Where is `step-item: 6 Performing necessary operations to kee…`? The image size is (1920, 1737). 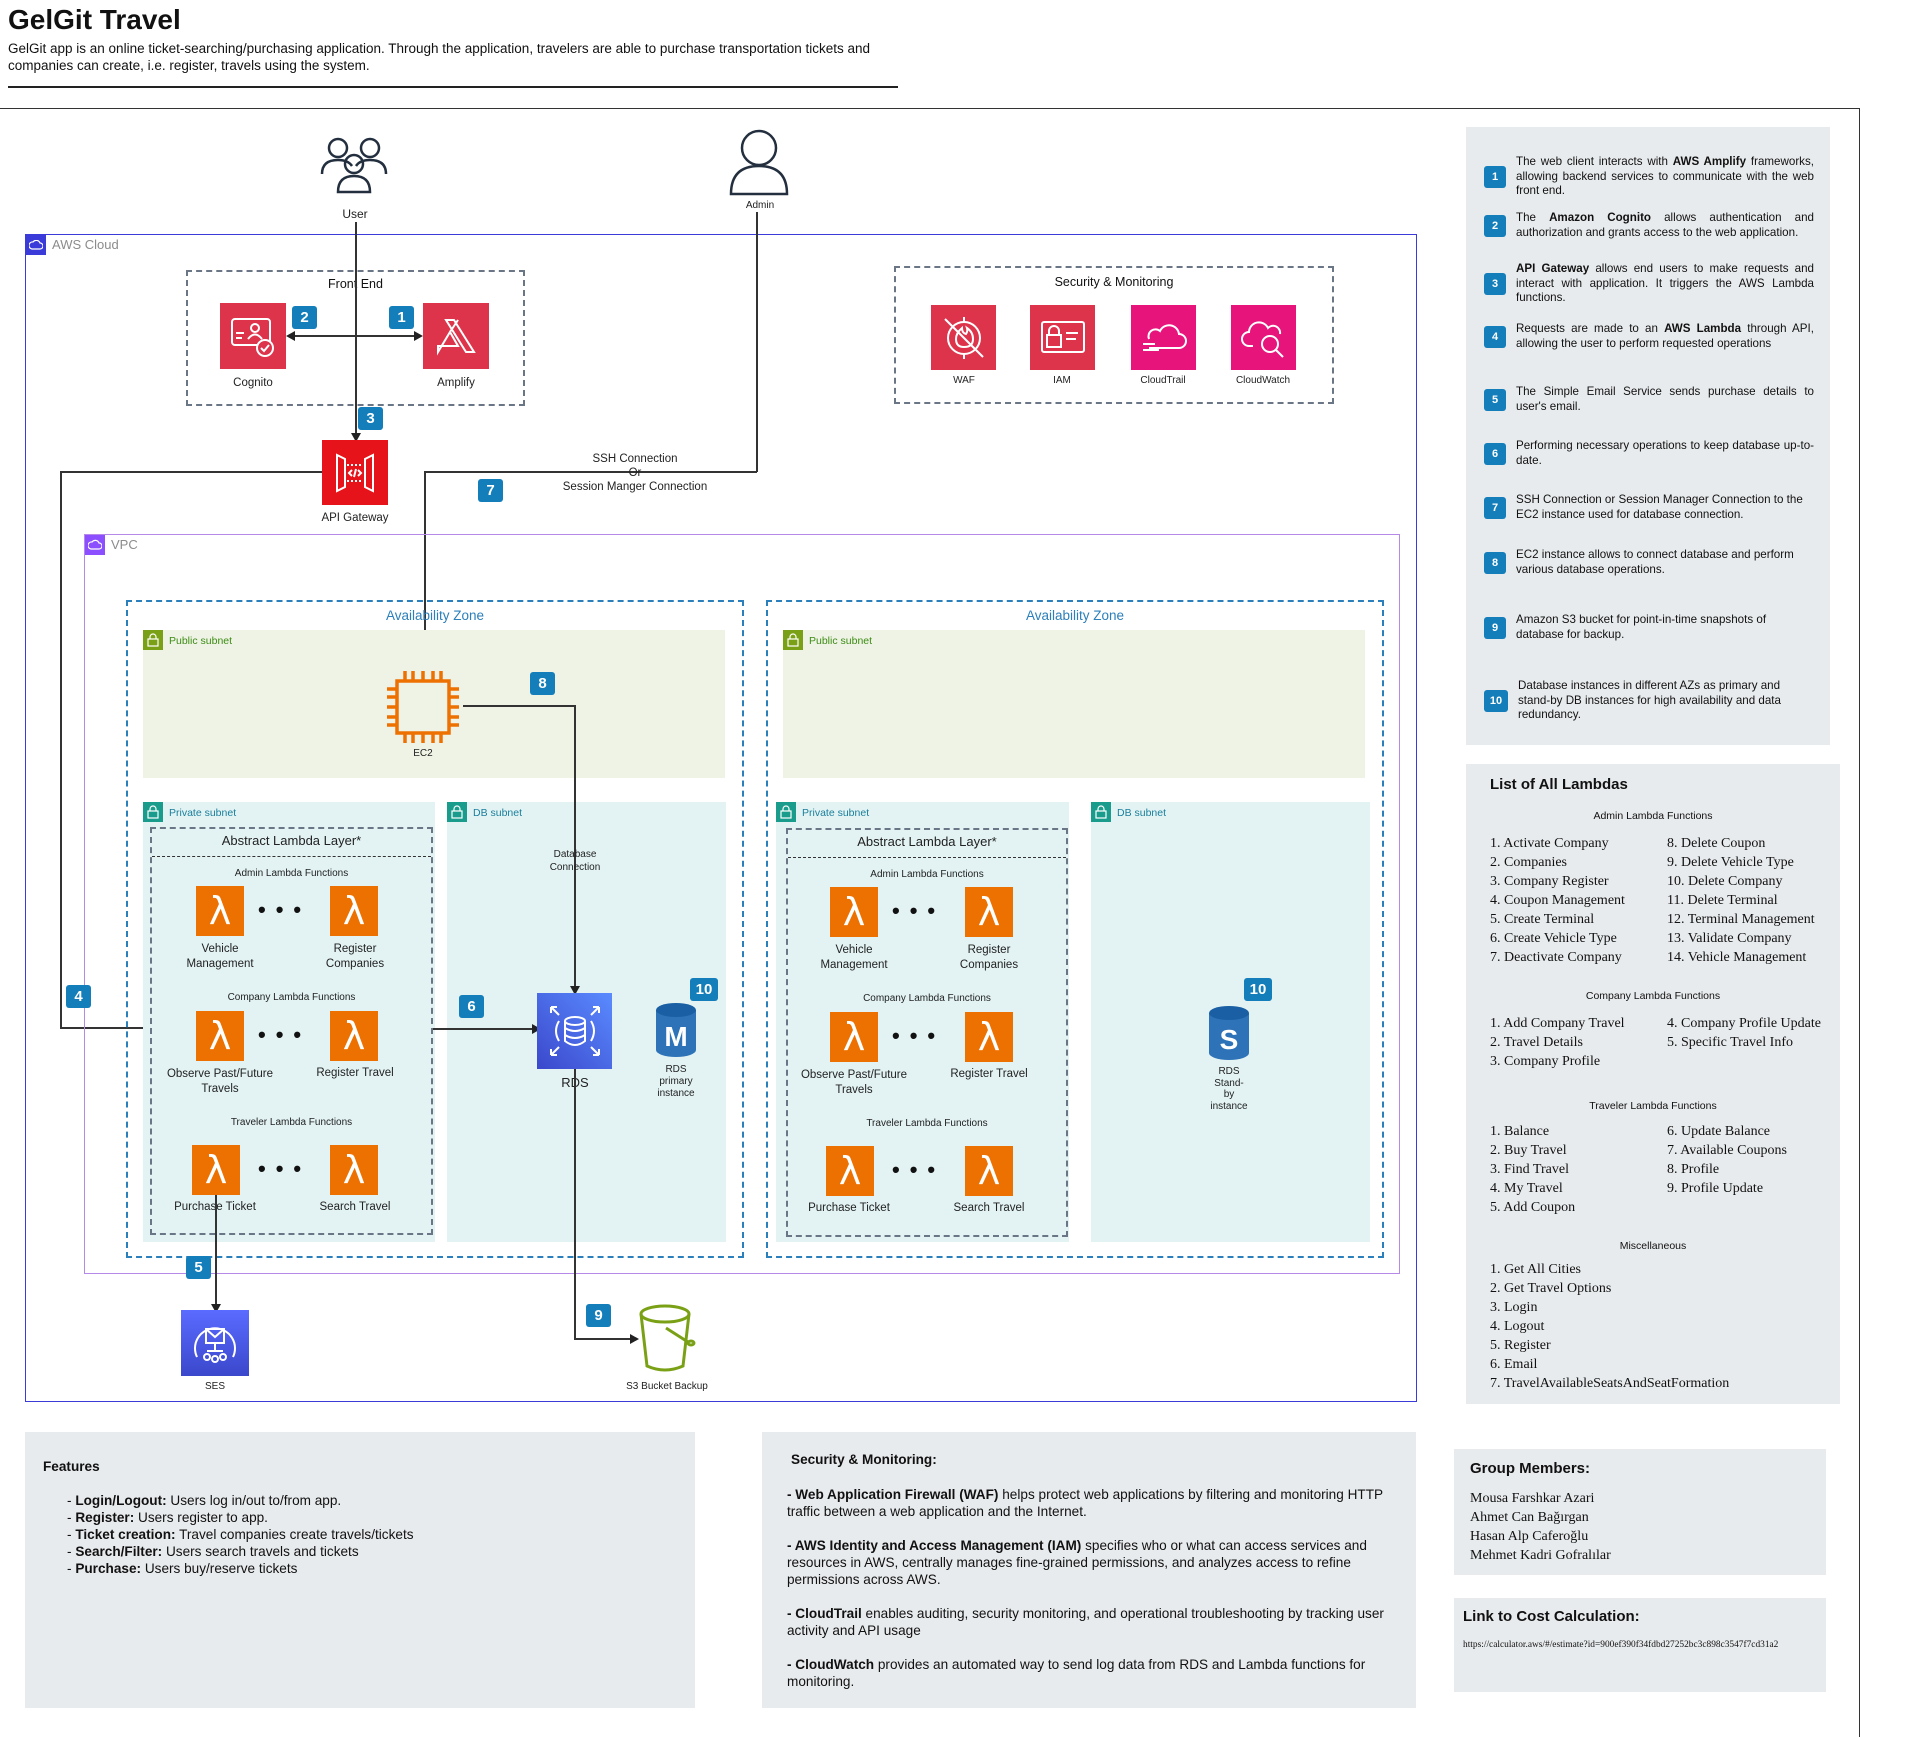 step-item: 6 Performing necessary operations to kee… is located at coordinates (1649, 453).